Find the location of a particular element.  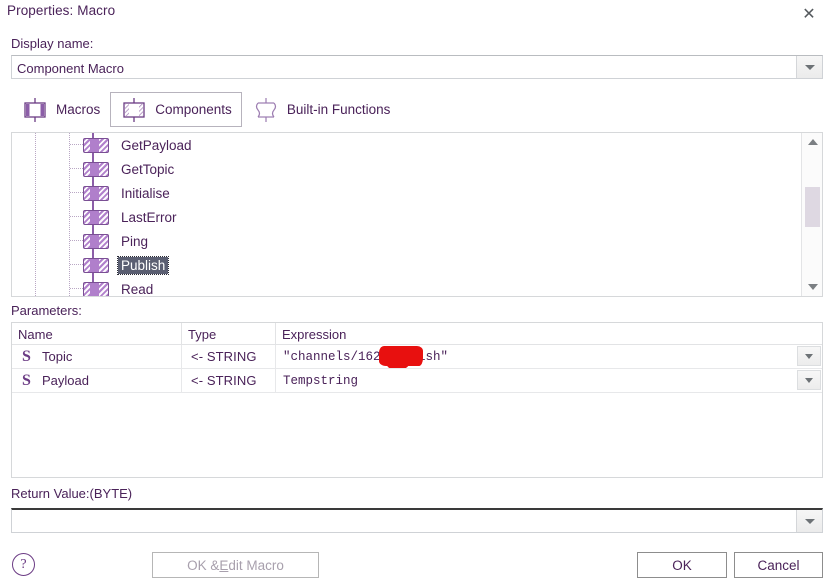

tree-item-label: LastError is located at coordinates (149, 217).